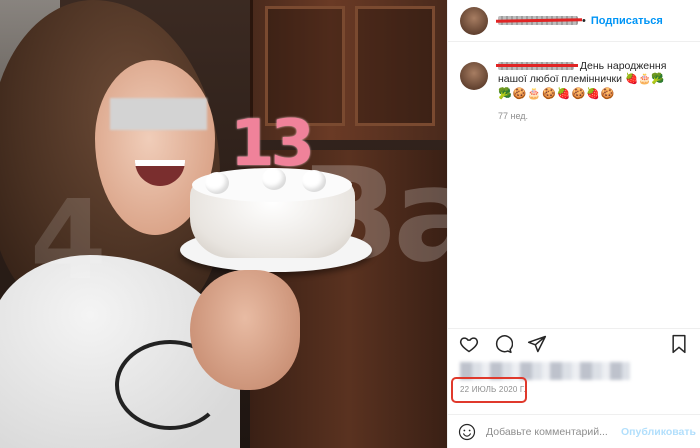 This screenshot has height=448, width=700. I want to click on caption-time-ago: 77 нед., so click(599, 116).